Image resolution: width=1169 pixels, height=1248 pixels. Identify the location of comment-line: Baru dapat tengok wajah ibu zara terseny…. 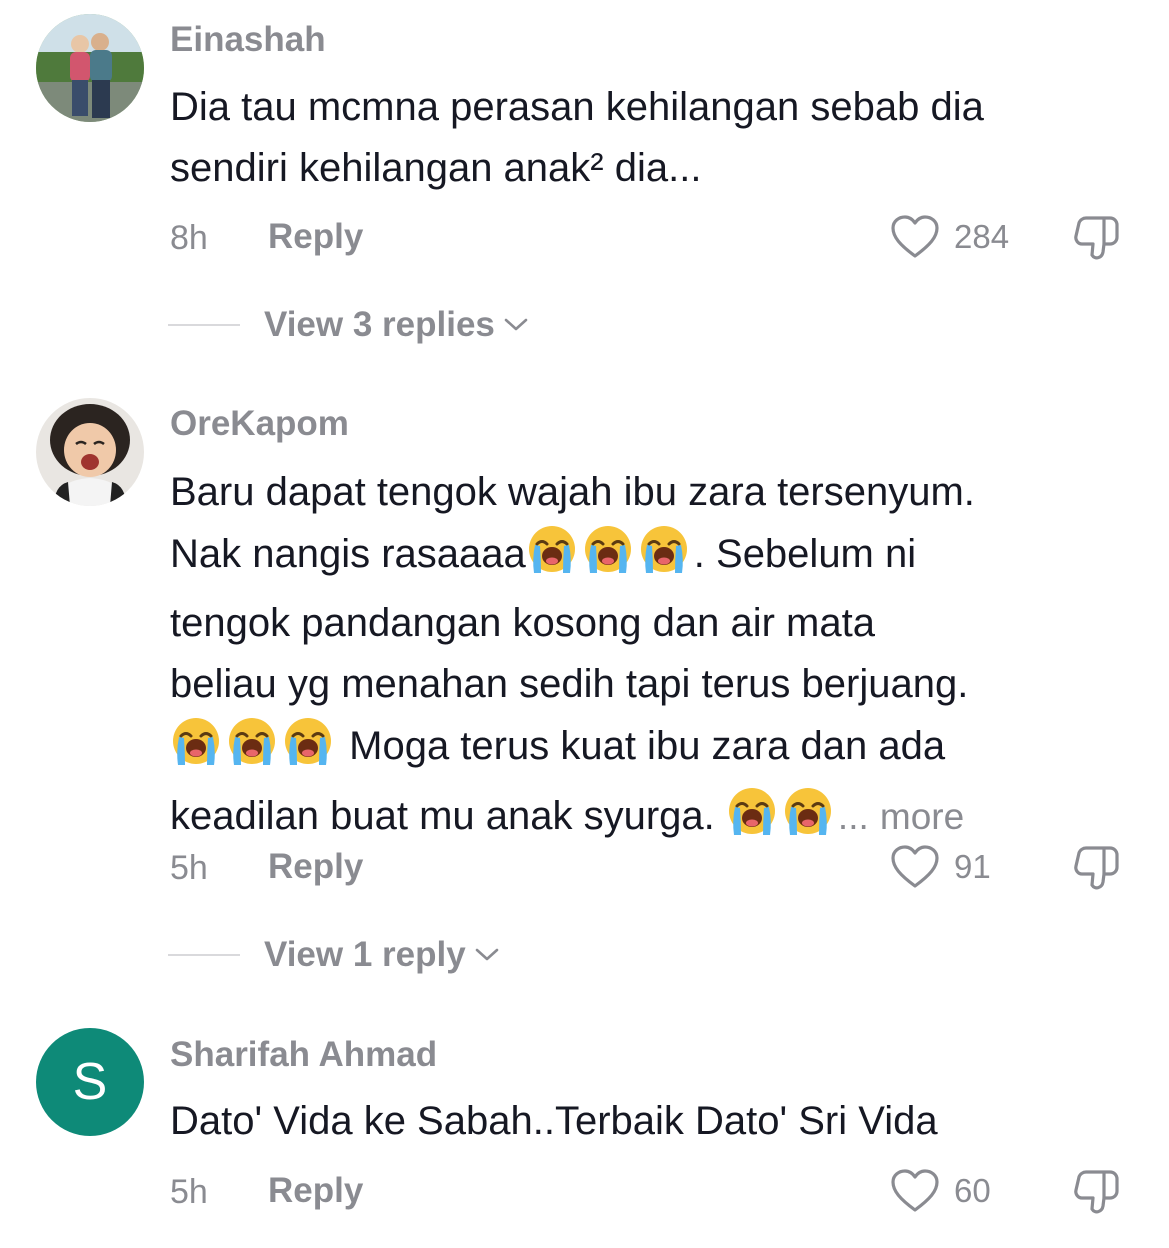
(572, 492).